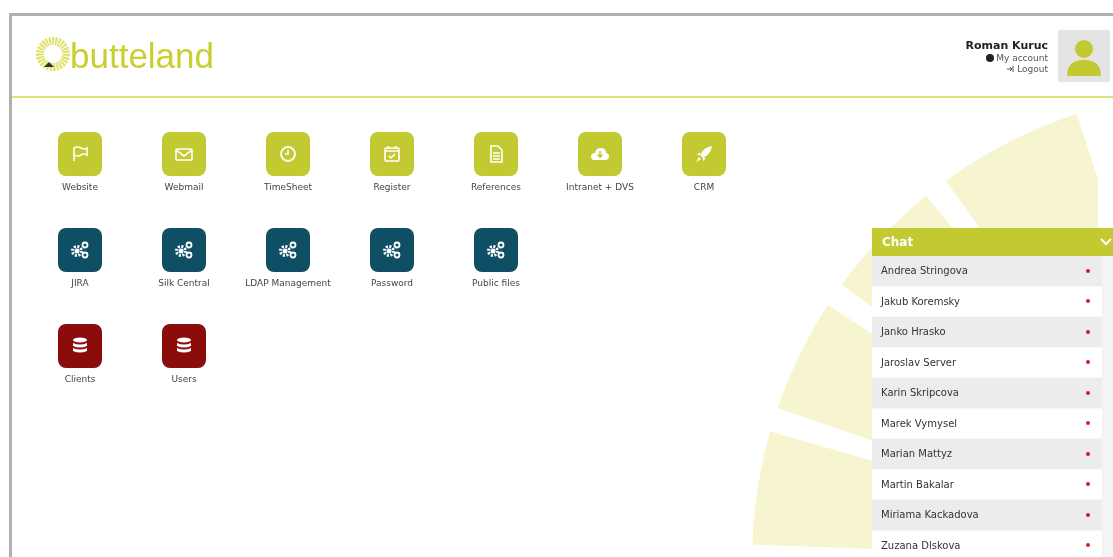  I want to click on contact-name: Karin Skripcova, so click(920, 393).